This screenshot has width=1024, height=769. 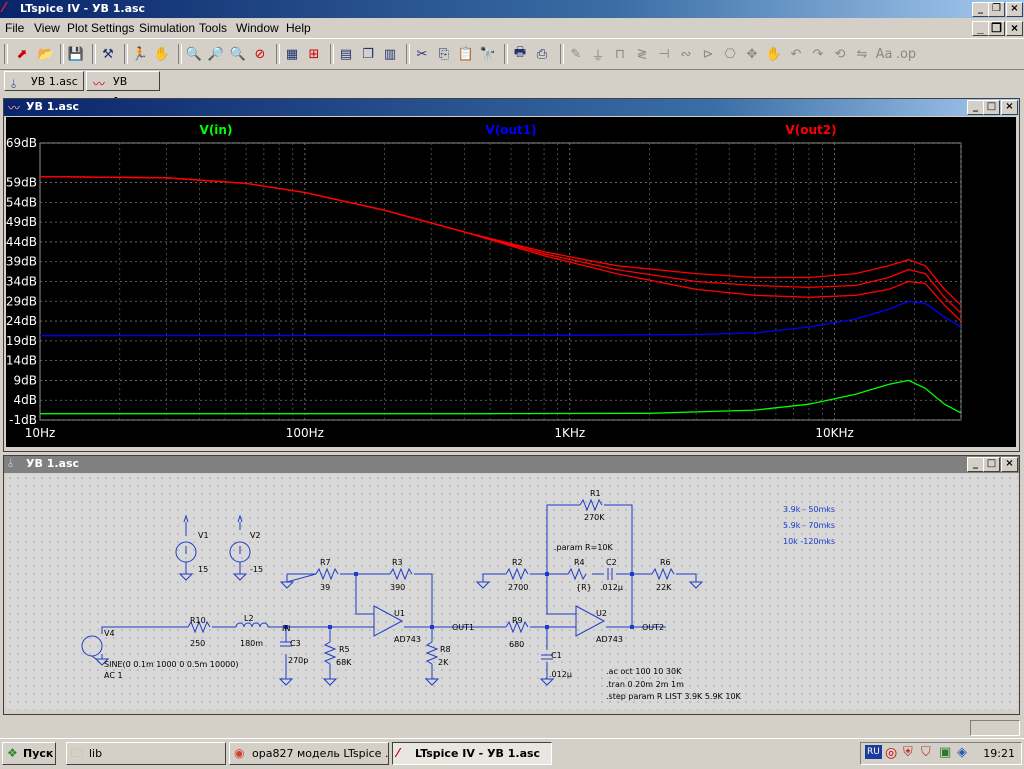 I want to click on start-button: ❖ Пуск, so click(x=29, y=753).